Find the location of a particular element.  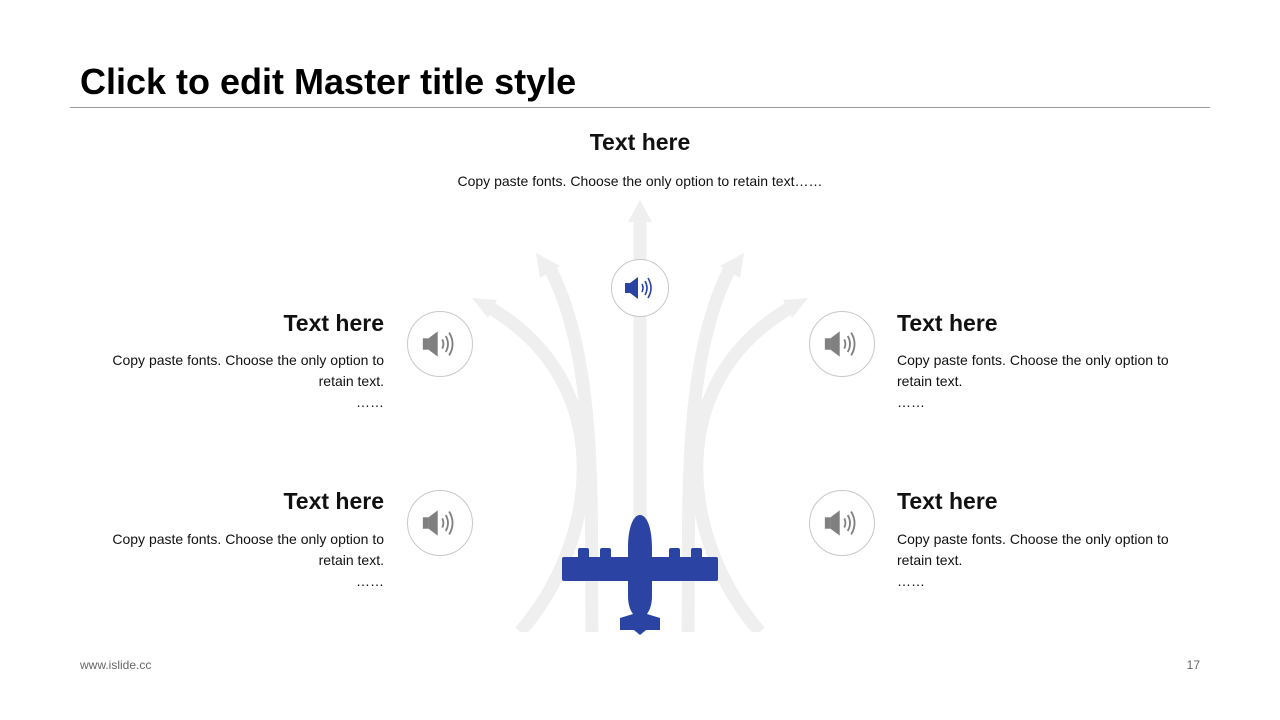

speaker-circle-top is located at coordinates (640, 288).